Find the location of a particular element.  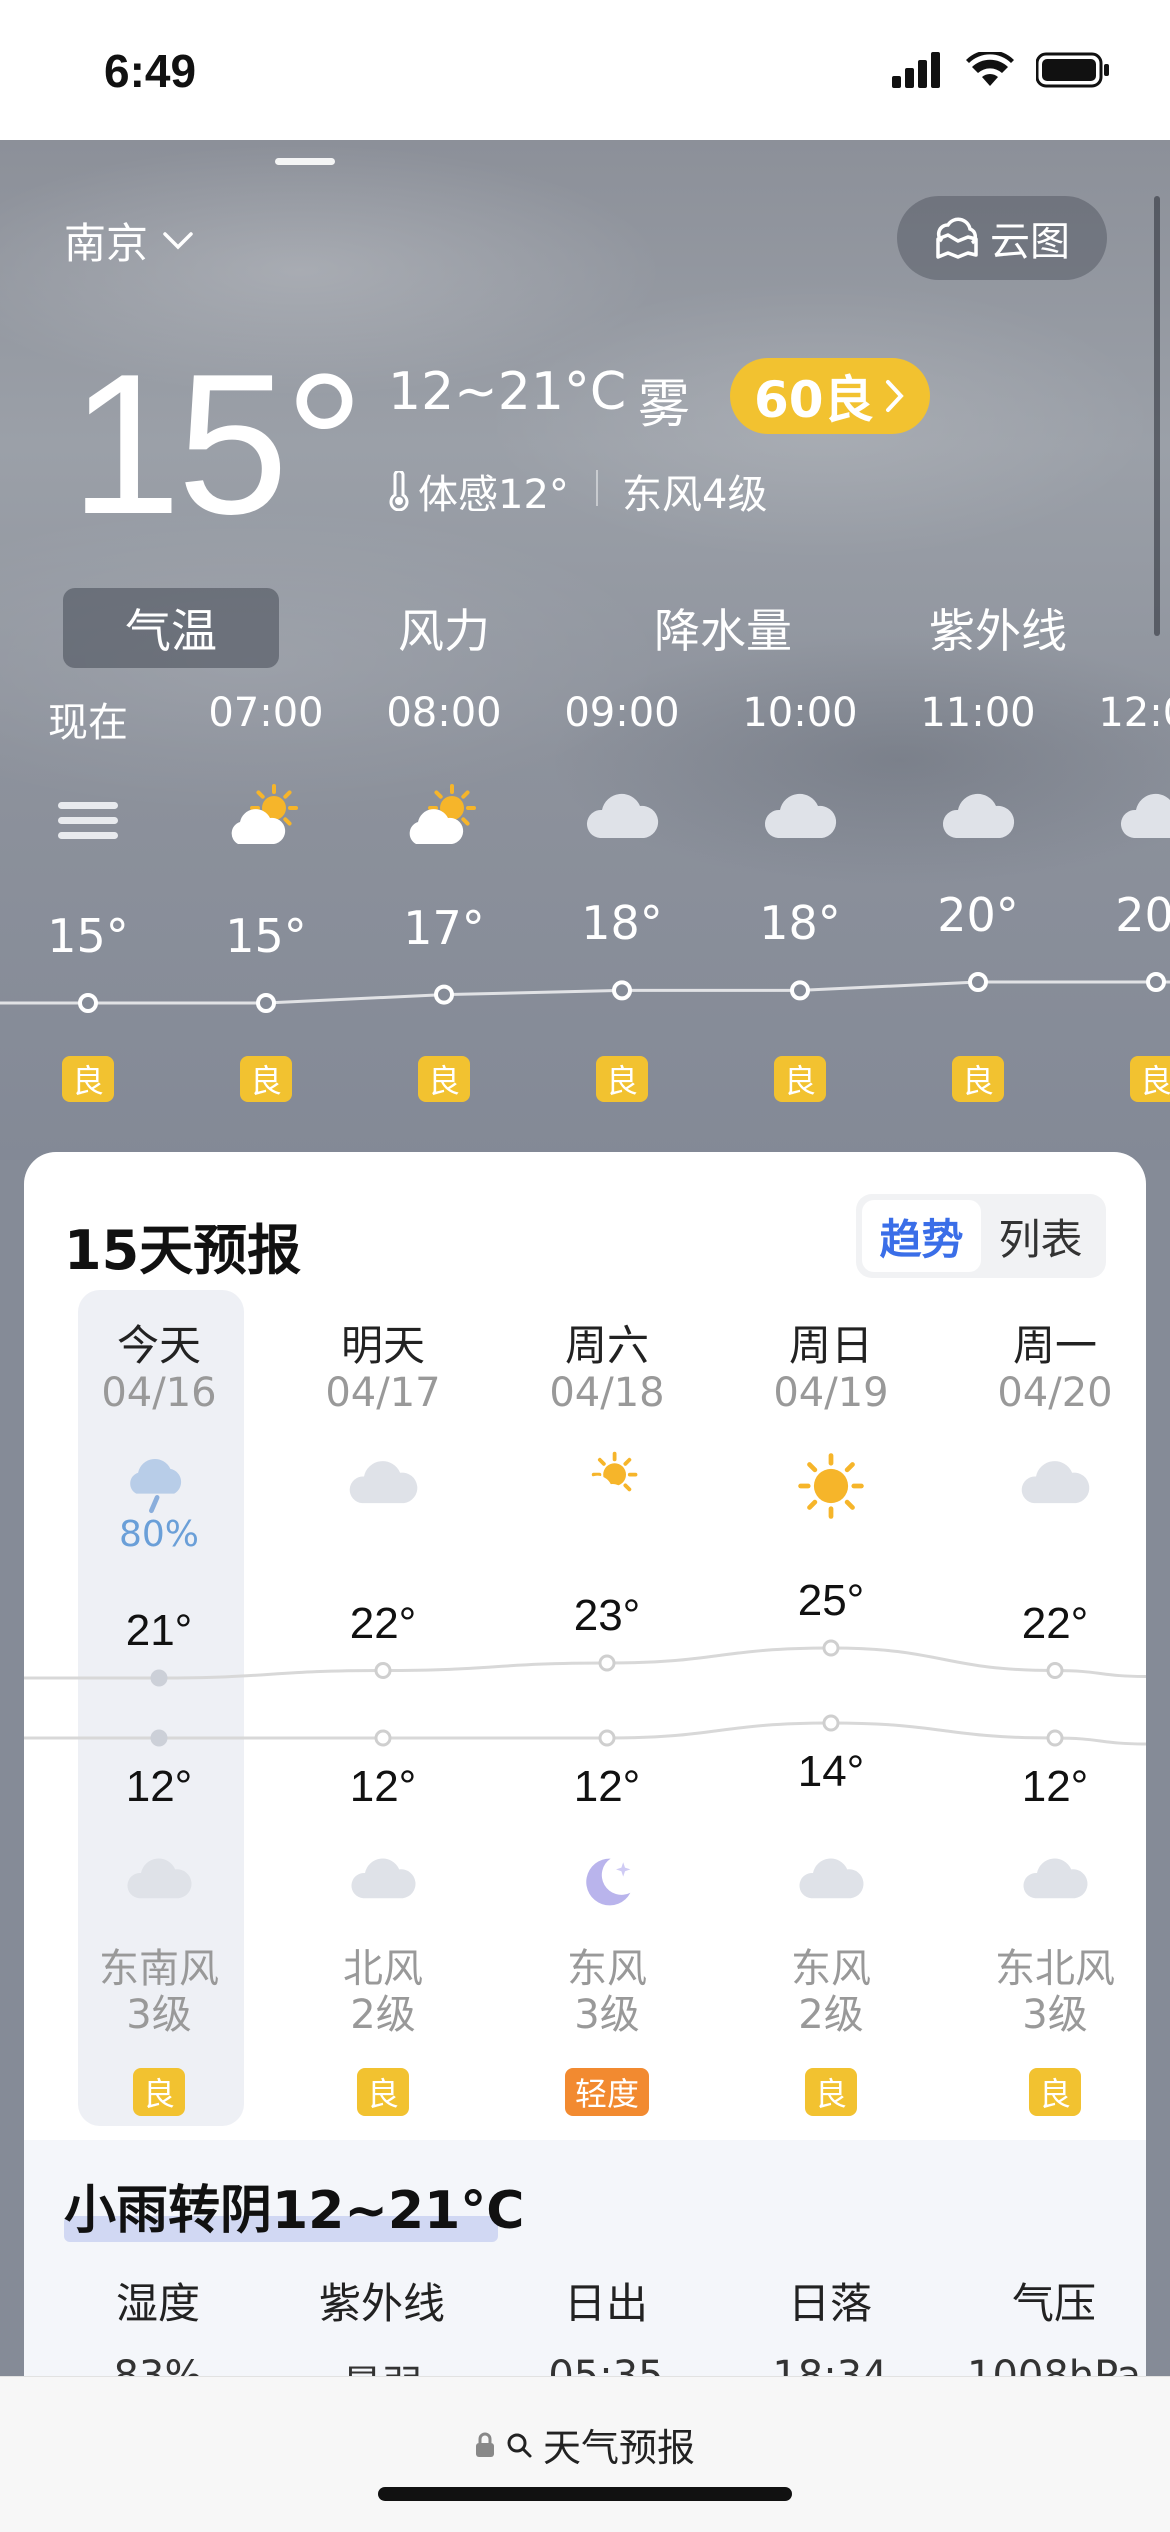

forecast-day: 周六 04/18 23° 12° 东风 3级 轻度 is located at coordinates (607, 1642).